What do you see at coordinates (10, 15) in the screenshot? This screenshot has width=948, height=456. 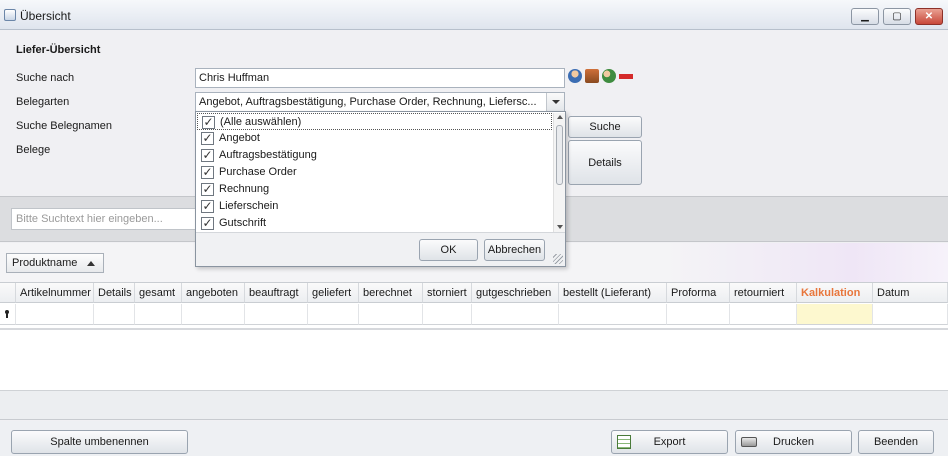 I see `app-icon` at bounding box center [10, 15].